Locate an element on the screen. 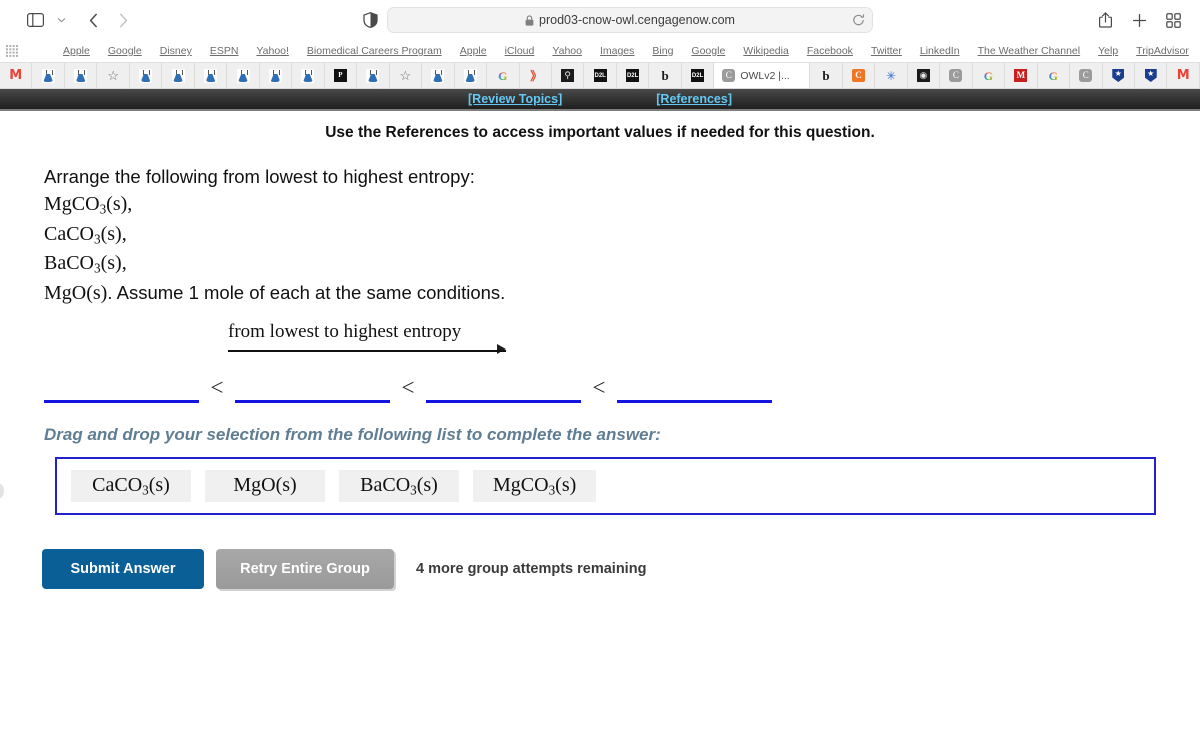  navigation-arrows is located at coordinates (108, 20).